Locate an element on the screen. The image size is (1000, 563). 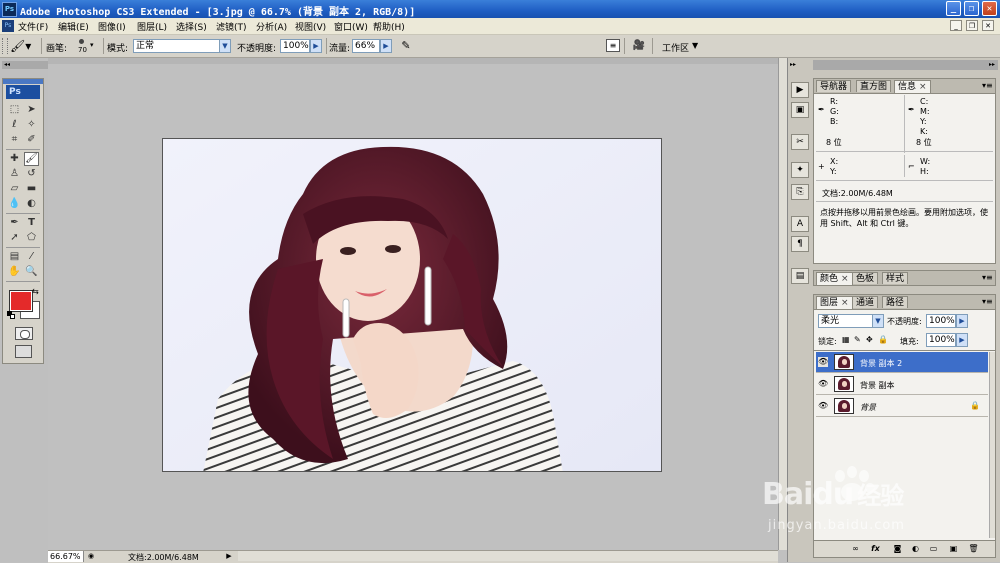
tab-layers: 图层 × is located at coordinates (834, 302).